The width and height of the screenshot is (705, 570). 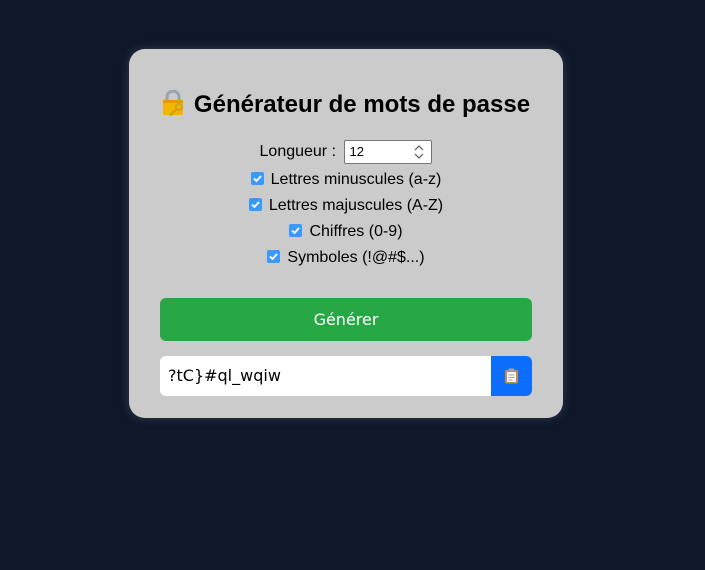 I want to click on digits-label: Chiffres (0-9), so click(x=356, y=231).